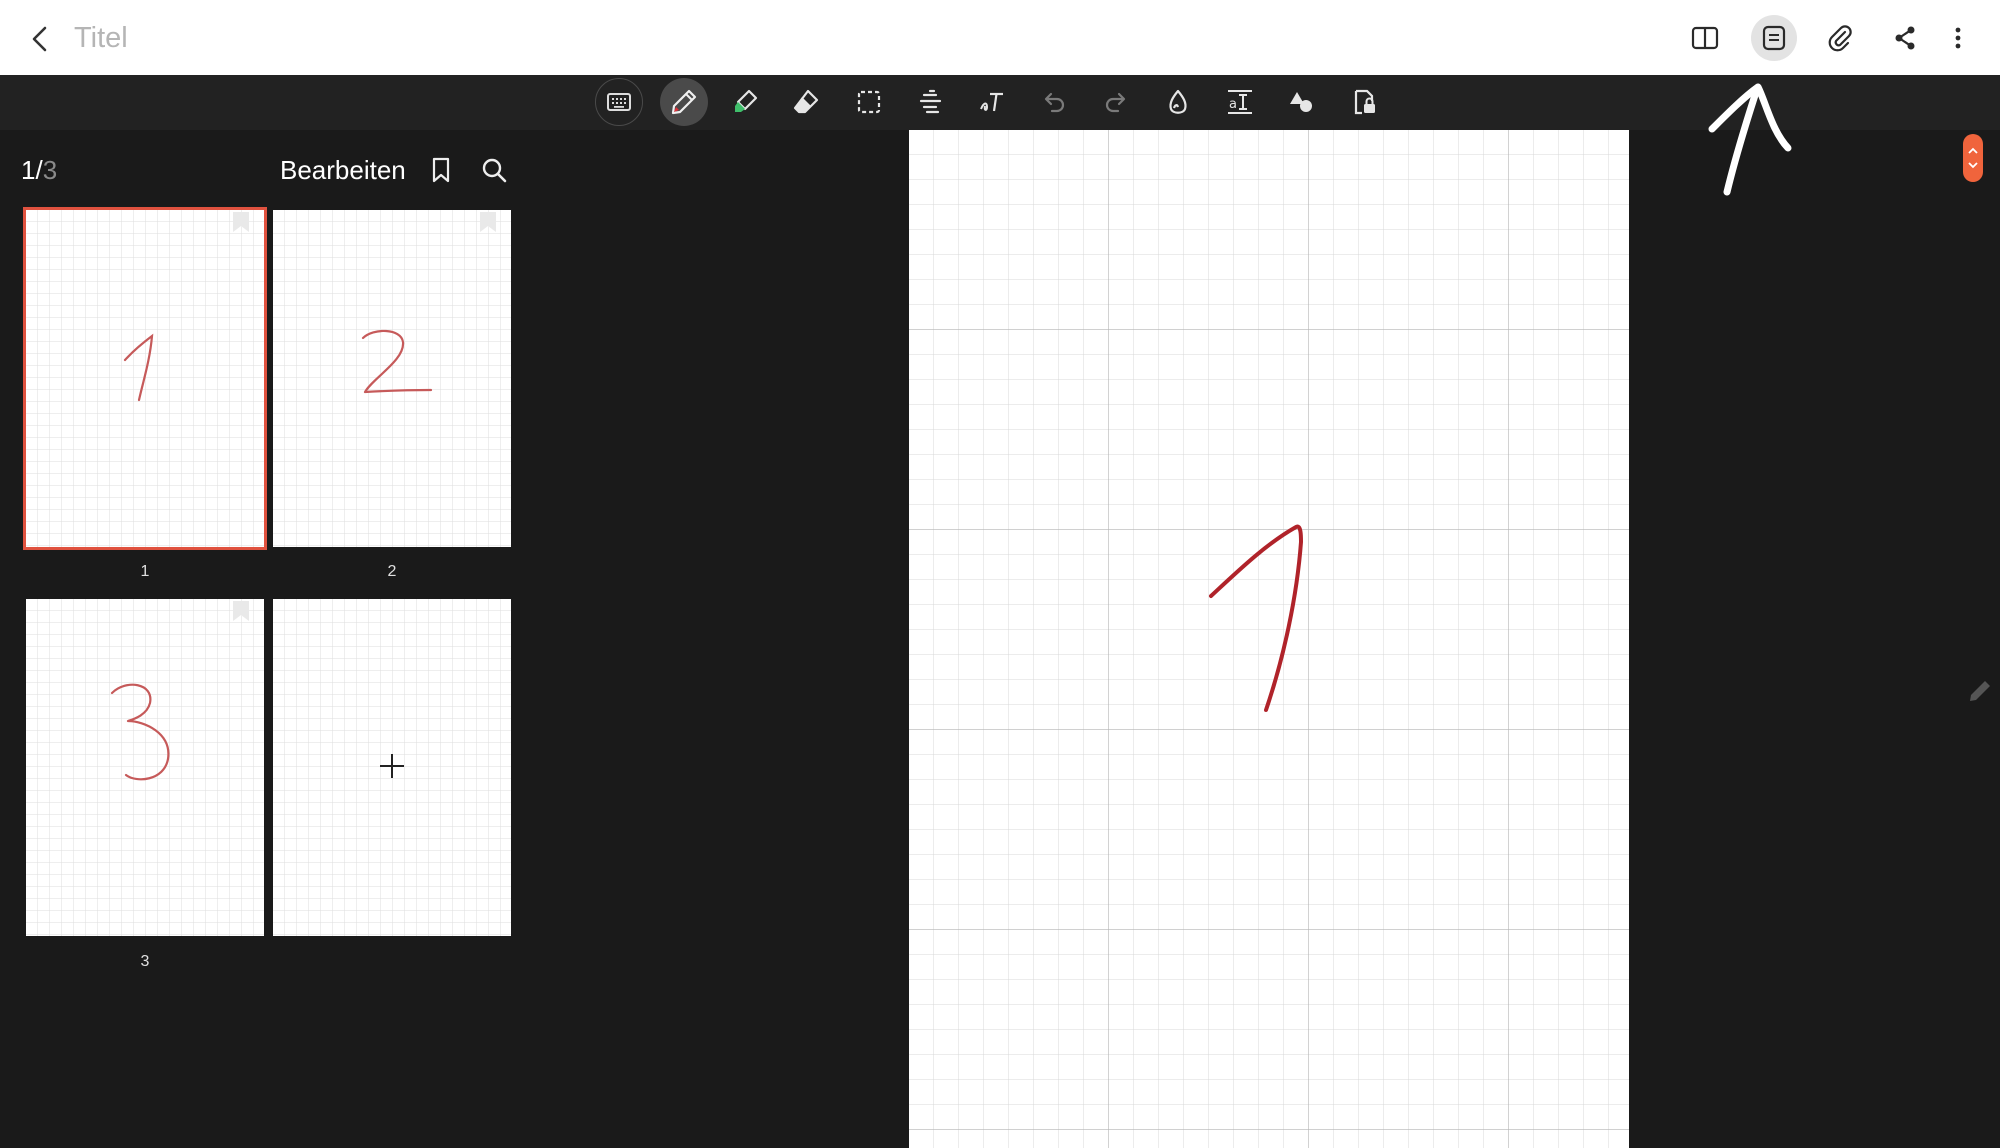 The width and height of the screenshot is (2000, 1148). I want to click on chevron-left-icon, so click(39, 39).